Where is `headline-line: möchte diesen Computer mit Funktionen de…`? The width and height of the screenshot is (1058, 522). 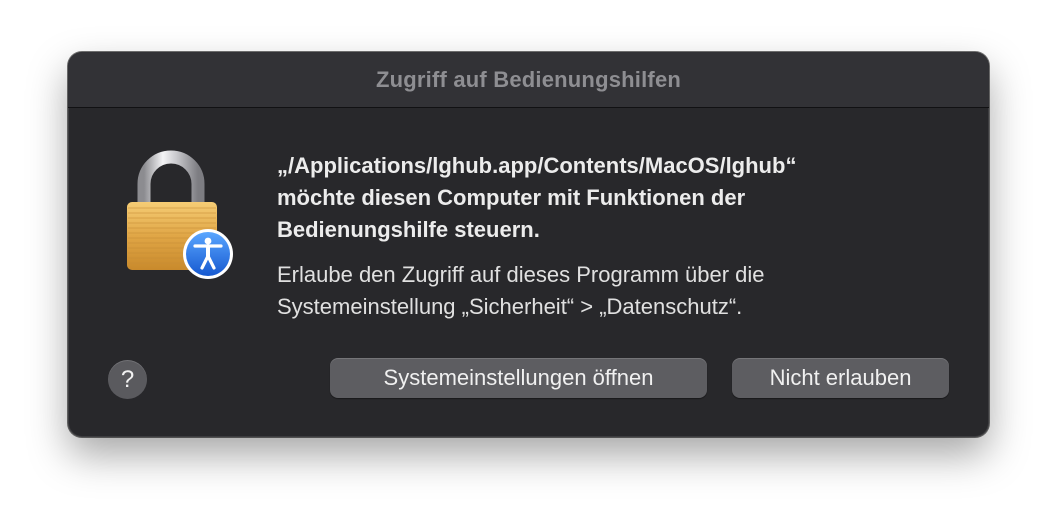
headline-line: möchte diesen Computer mit Funktionen de… is located at coordinates (511, 197).